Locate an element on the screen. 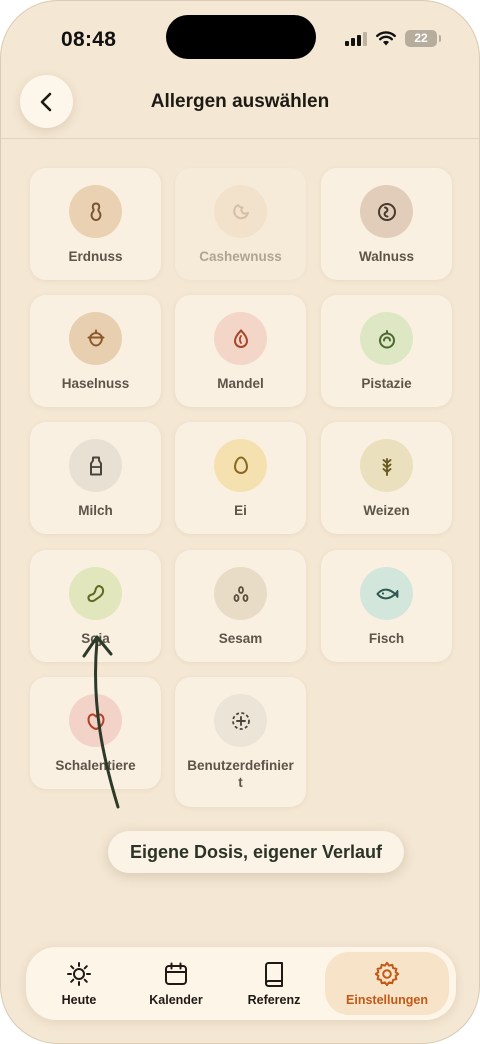 Image resolution: width=480 pixels, height=1044 pixels. tab-label: Kalender is located at coordinates (176, 1000).